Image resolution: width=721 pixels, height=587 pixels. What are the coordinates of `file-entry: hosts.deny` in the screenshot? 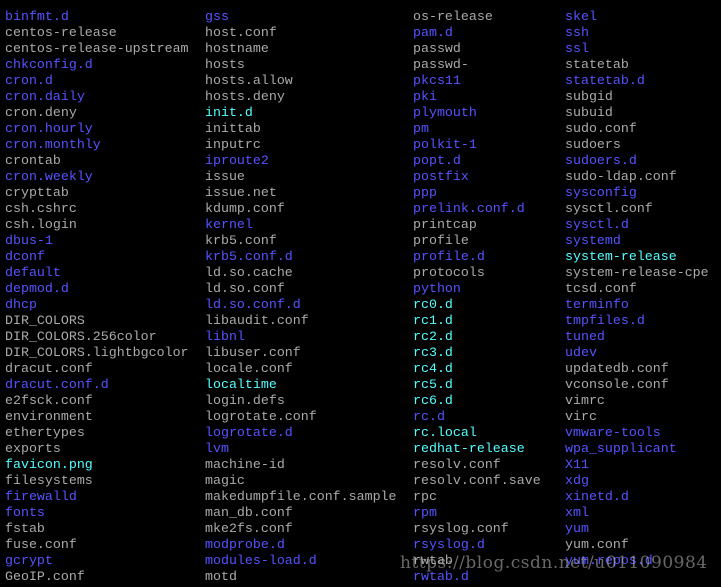 It's located at (245, 96).